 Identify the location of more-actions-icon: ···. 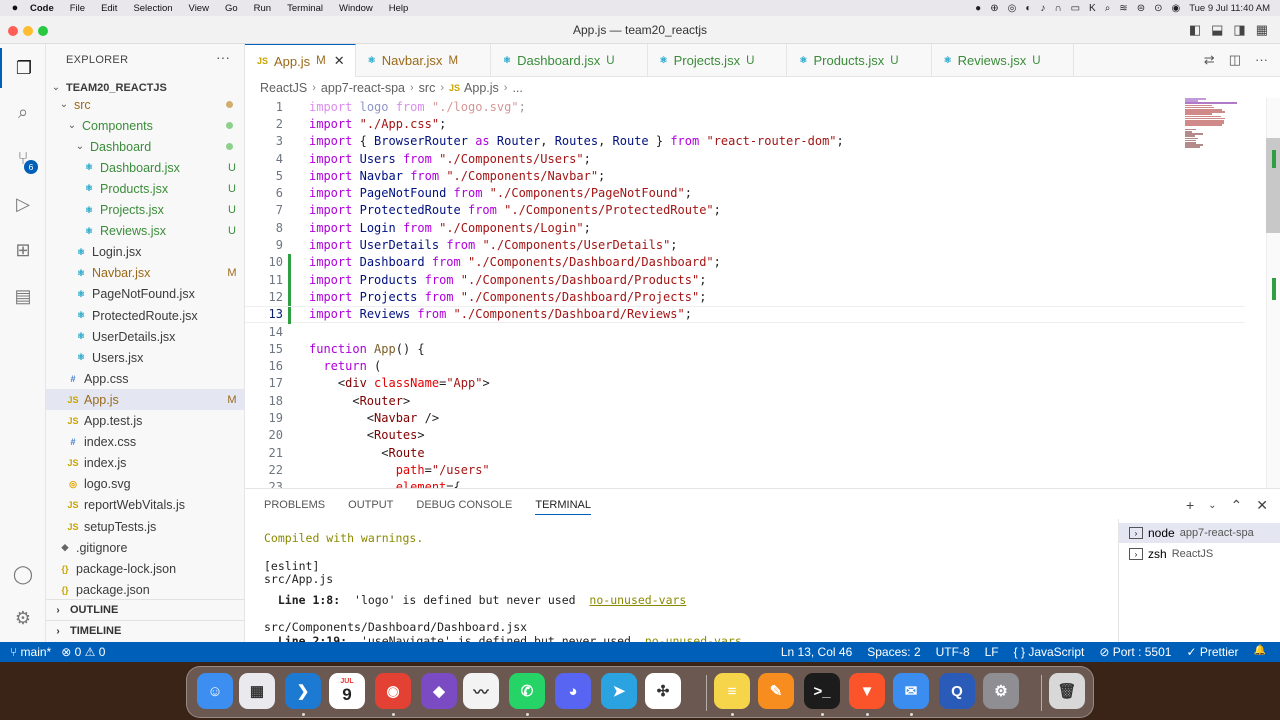
(223, 57).